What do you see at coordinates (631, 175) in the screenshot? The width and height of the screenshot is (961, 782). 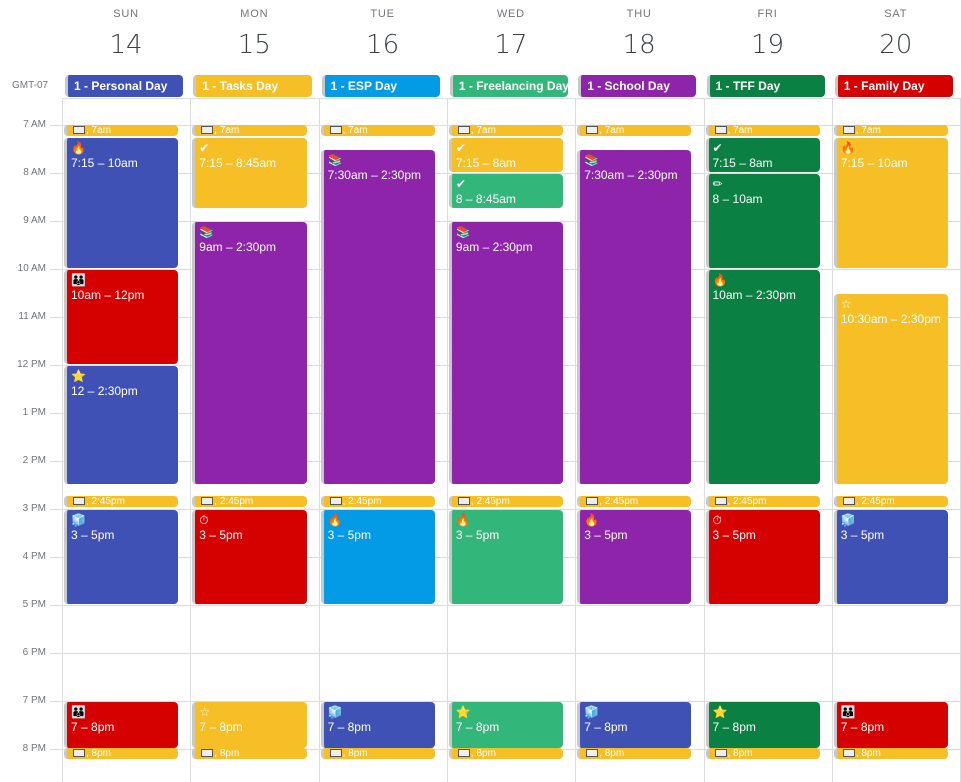 I see `event-time: 7:30am – 2:30pm` at bounding box center [631, 175].